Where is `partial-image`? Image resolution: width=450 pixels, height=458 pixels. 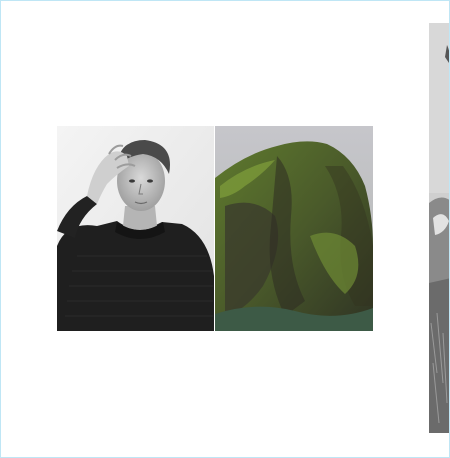 partial-image is located at coordinates (439, 228).